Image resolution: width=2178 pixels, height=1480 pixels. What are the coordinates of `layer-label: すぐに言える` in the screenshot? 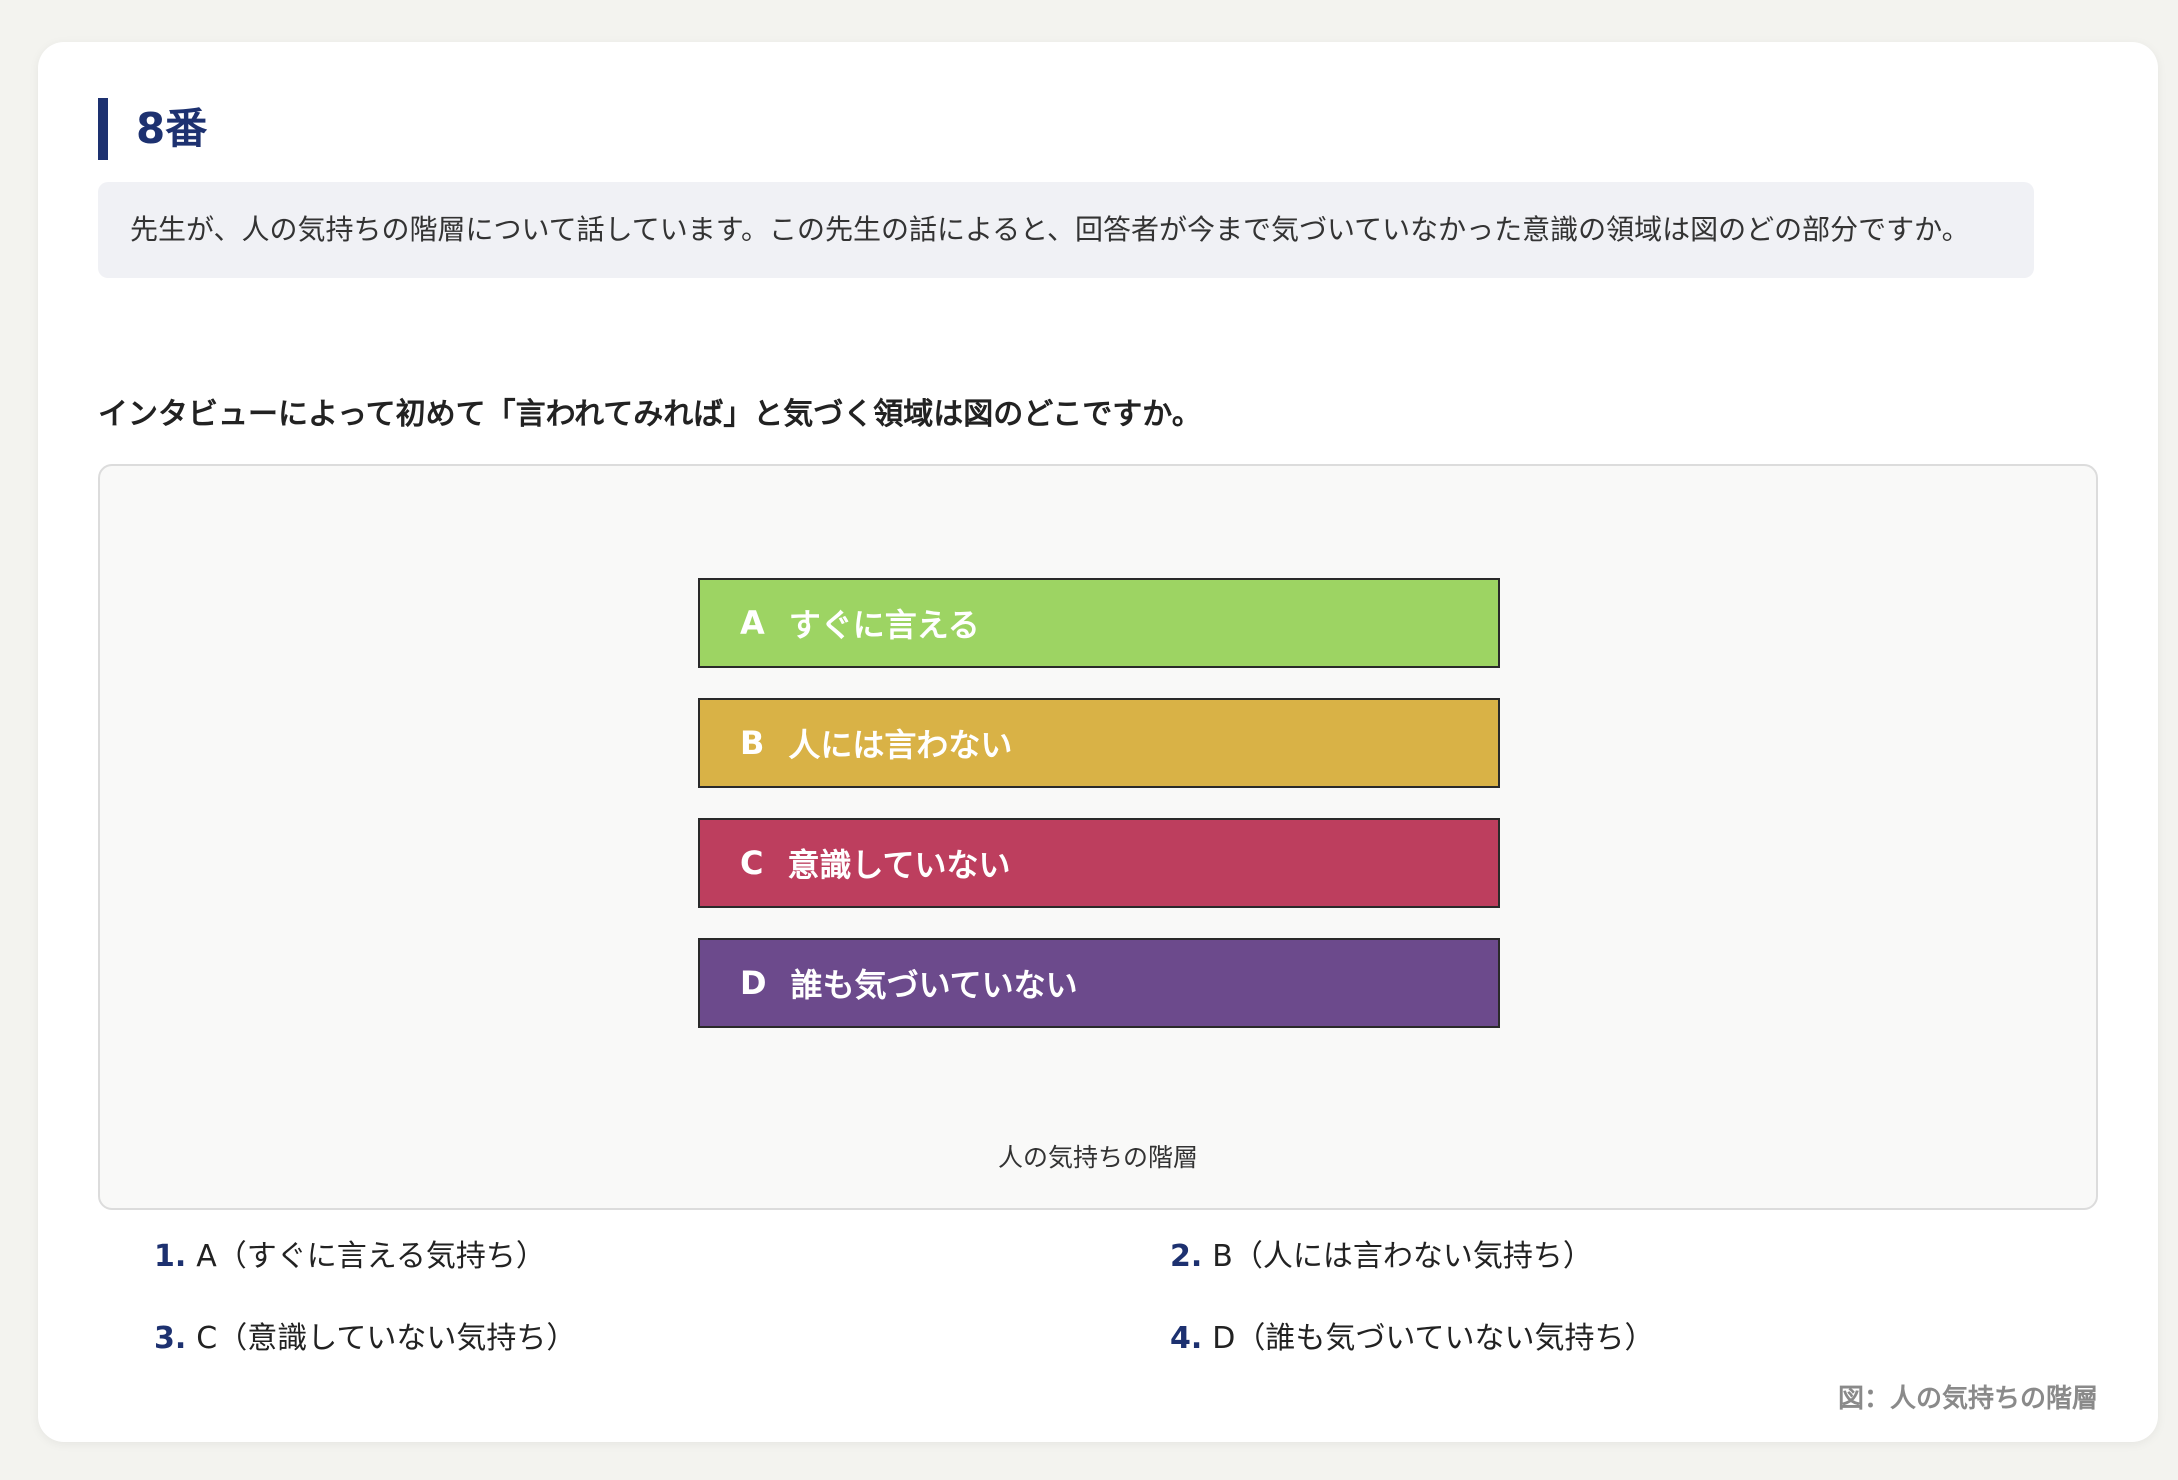 It's located at (884, 625).